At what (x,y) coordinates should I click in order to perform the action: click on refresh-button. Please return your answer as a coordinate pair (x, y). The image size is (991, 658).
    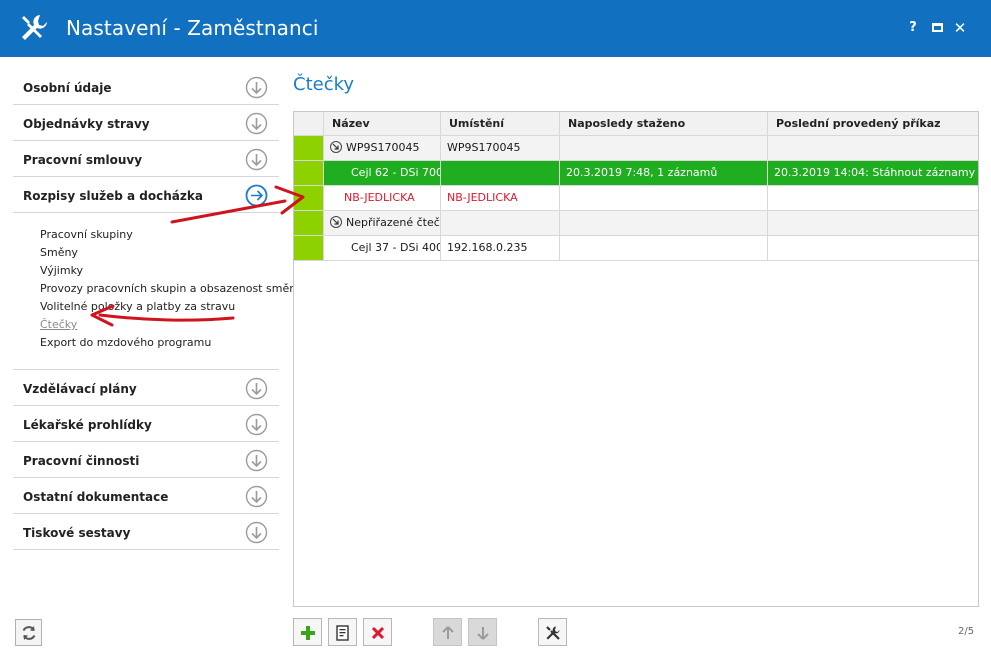
    Looking at the image, I should click on (28, 632).